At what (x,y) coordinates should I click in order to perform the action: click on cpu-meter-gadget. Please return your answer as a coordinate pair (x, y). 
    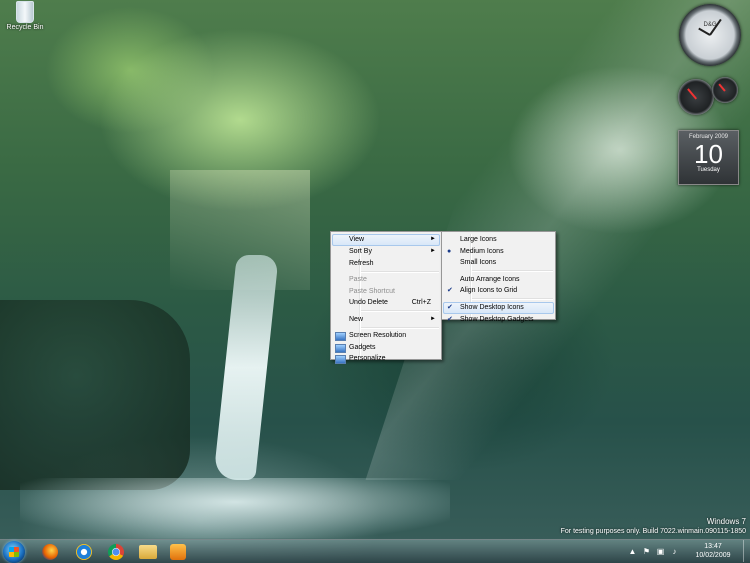
    Looking at the image, I should click on (709, 97).